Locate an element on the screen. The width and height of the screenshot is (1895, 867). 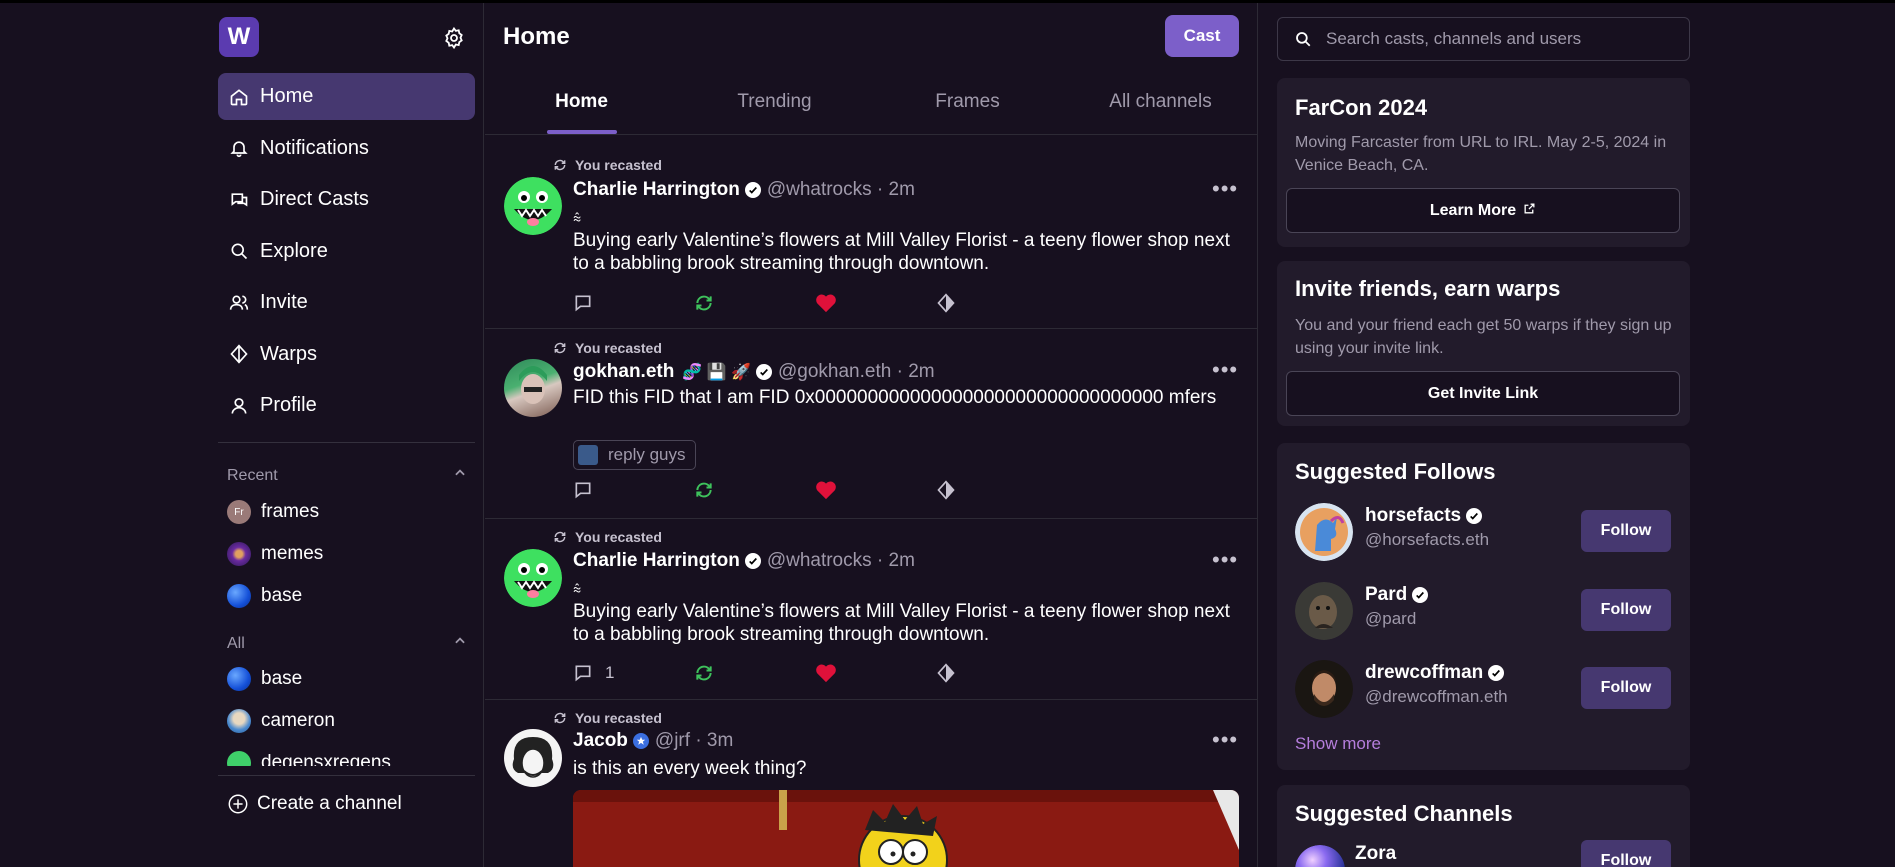
user-name: Pard is located at coordinates (1397, 595).